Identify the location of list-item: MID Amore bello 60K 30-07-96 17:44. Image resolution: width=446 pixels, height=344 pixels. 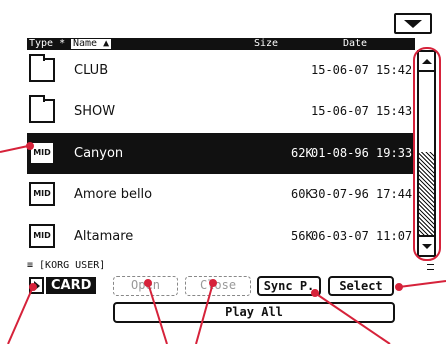
(221, 194).